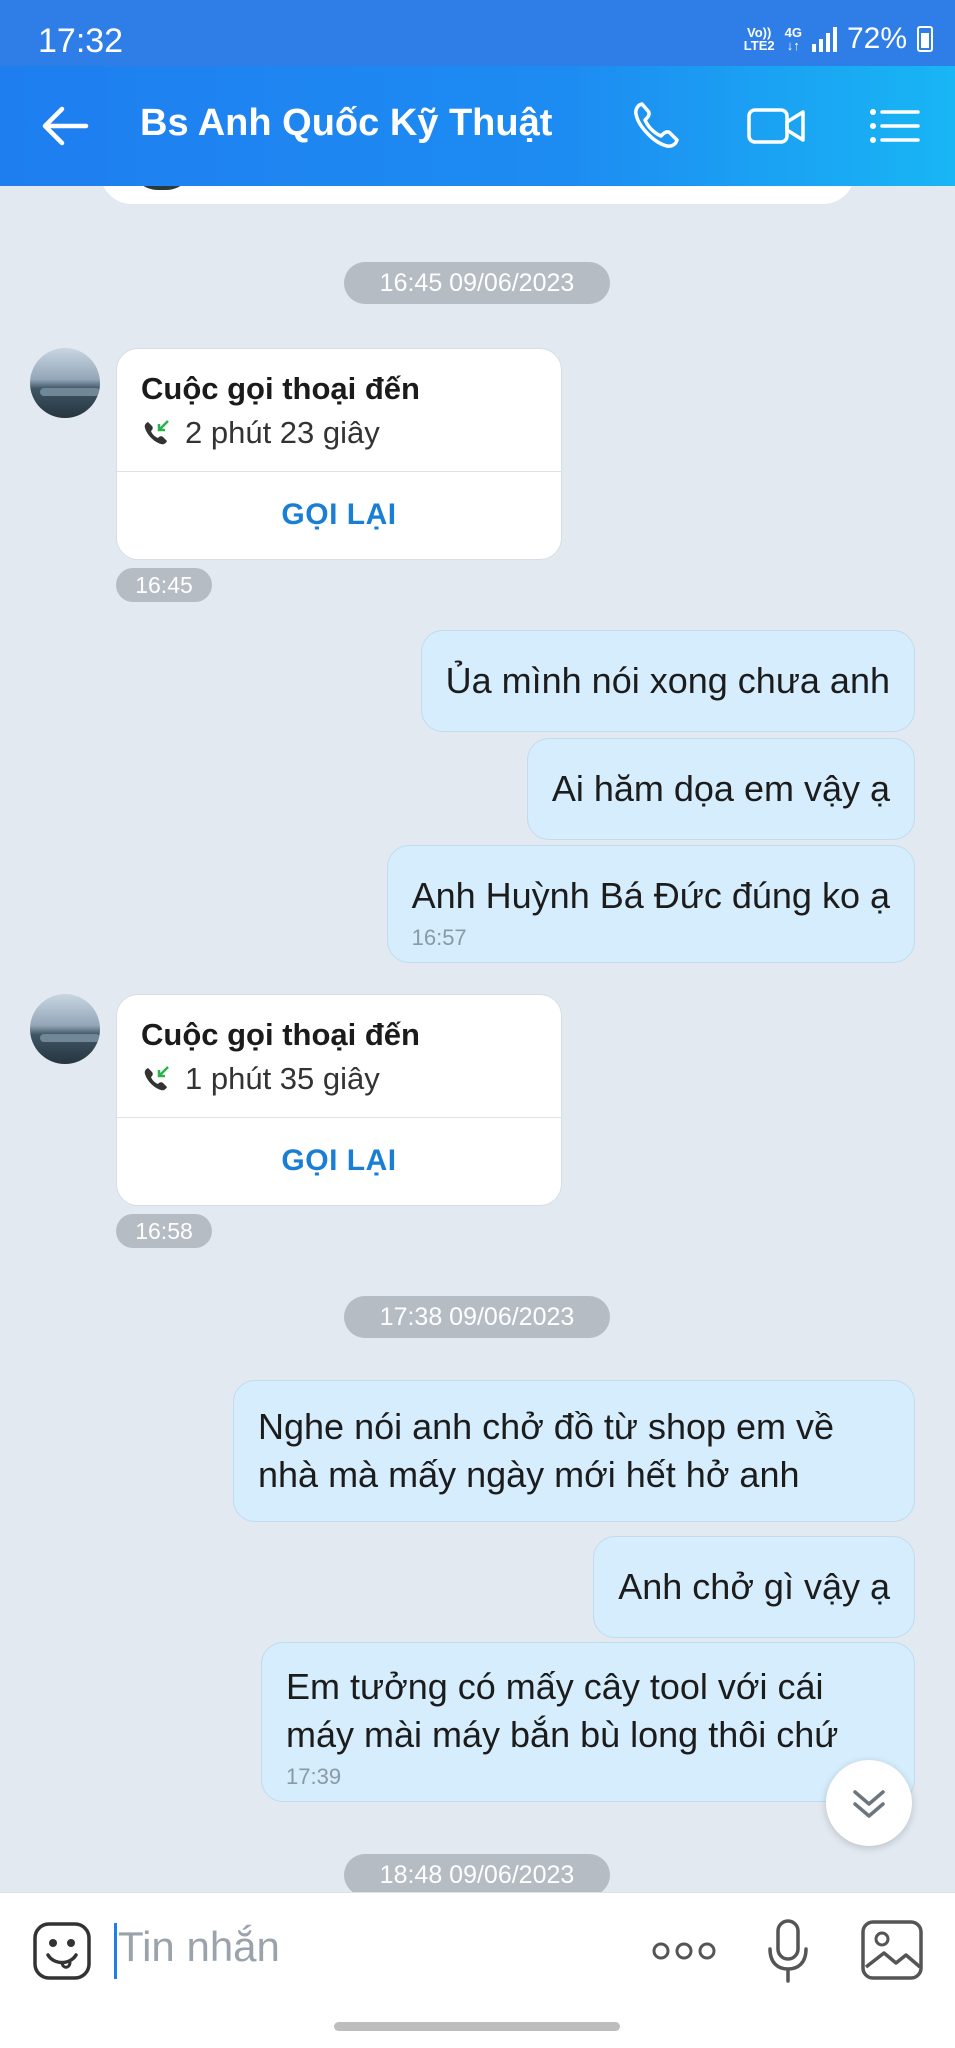  What do you see at coordinates (314, 1776) in the screenshot?
I see `message-time: 17:39` at bounding box center [314, 1776].